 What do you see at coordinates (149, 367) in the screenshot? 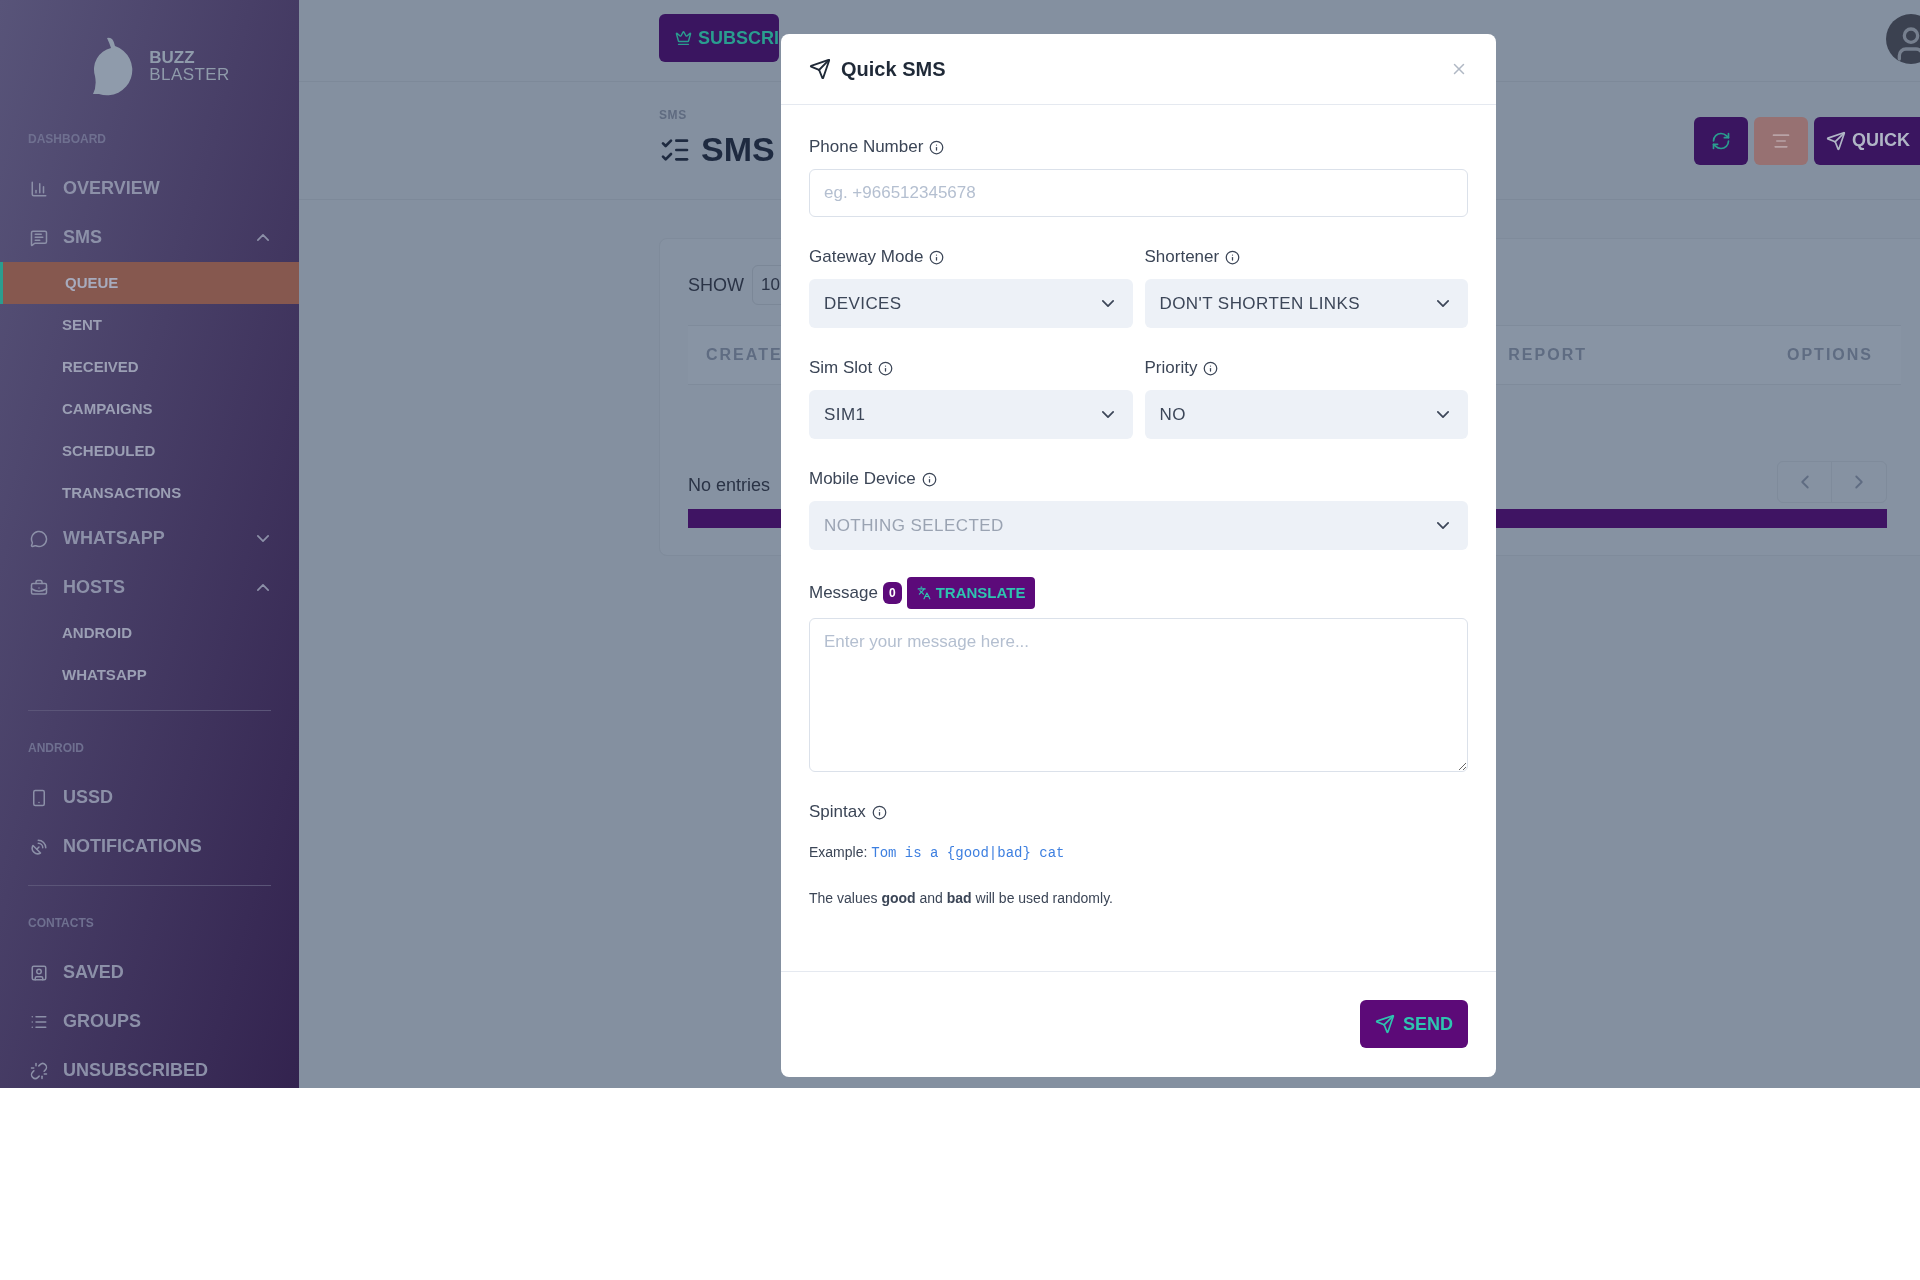
I see `sidebar-subitem: RECEIVED` at bounding box center [149, 367].